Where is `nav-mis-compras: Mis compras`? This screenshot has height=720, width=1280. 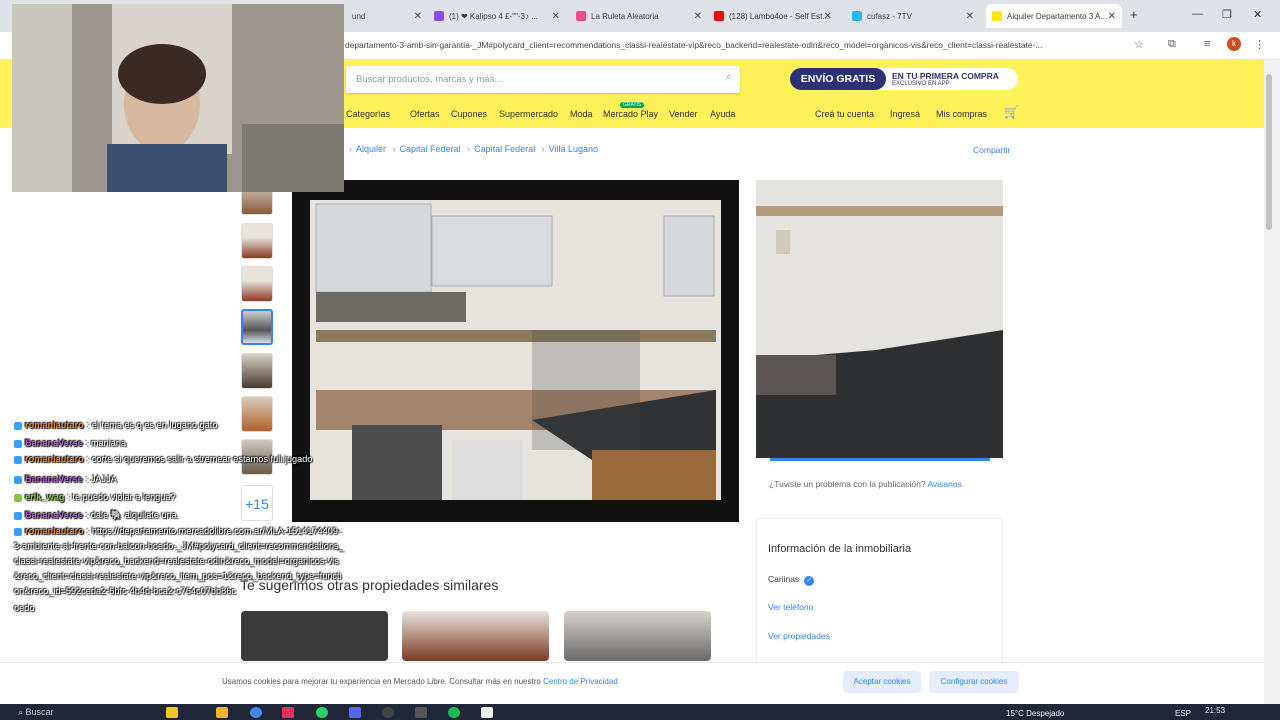
nav-mis-compras: Mis compras is located at coordinates (961, 114).